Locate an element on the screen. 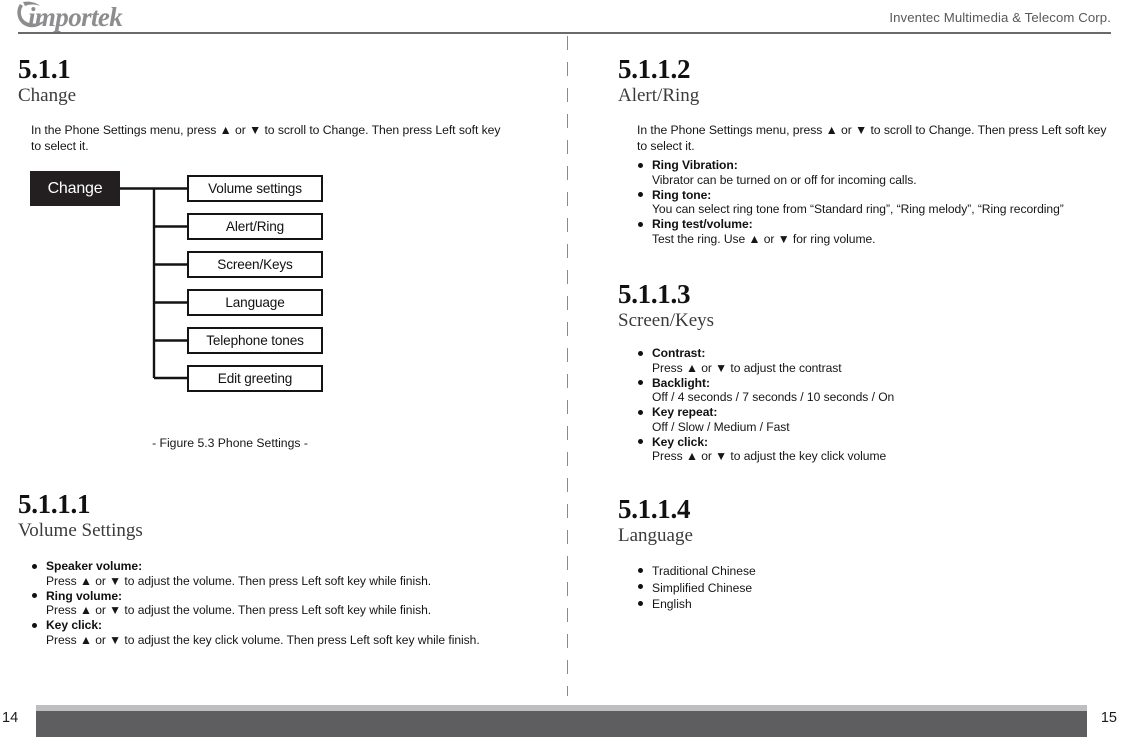 This screenshot has height=741, width=1123. logo-icon: importek is located at coordinates (70, 16).